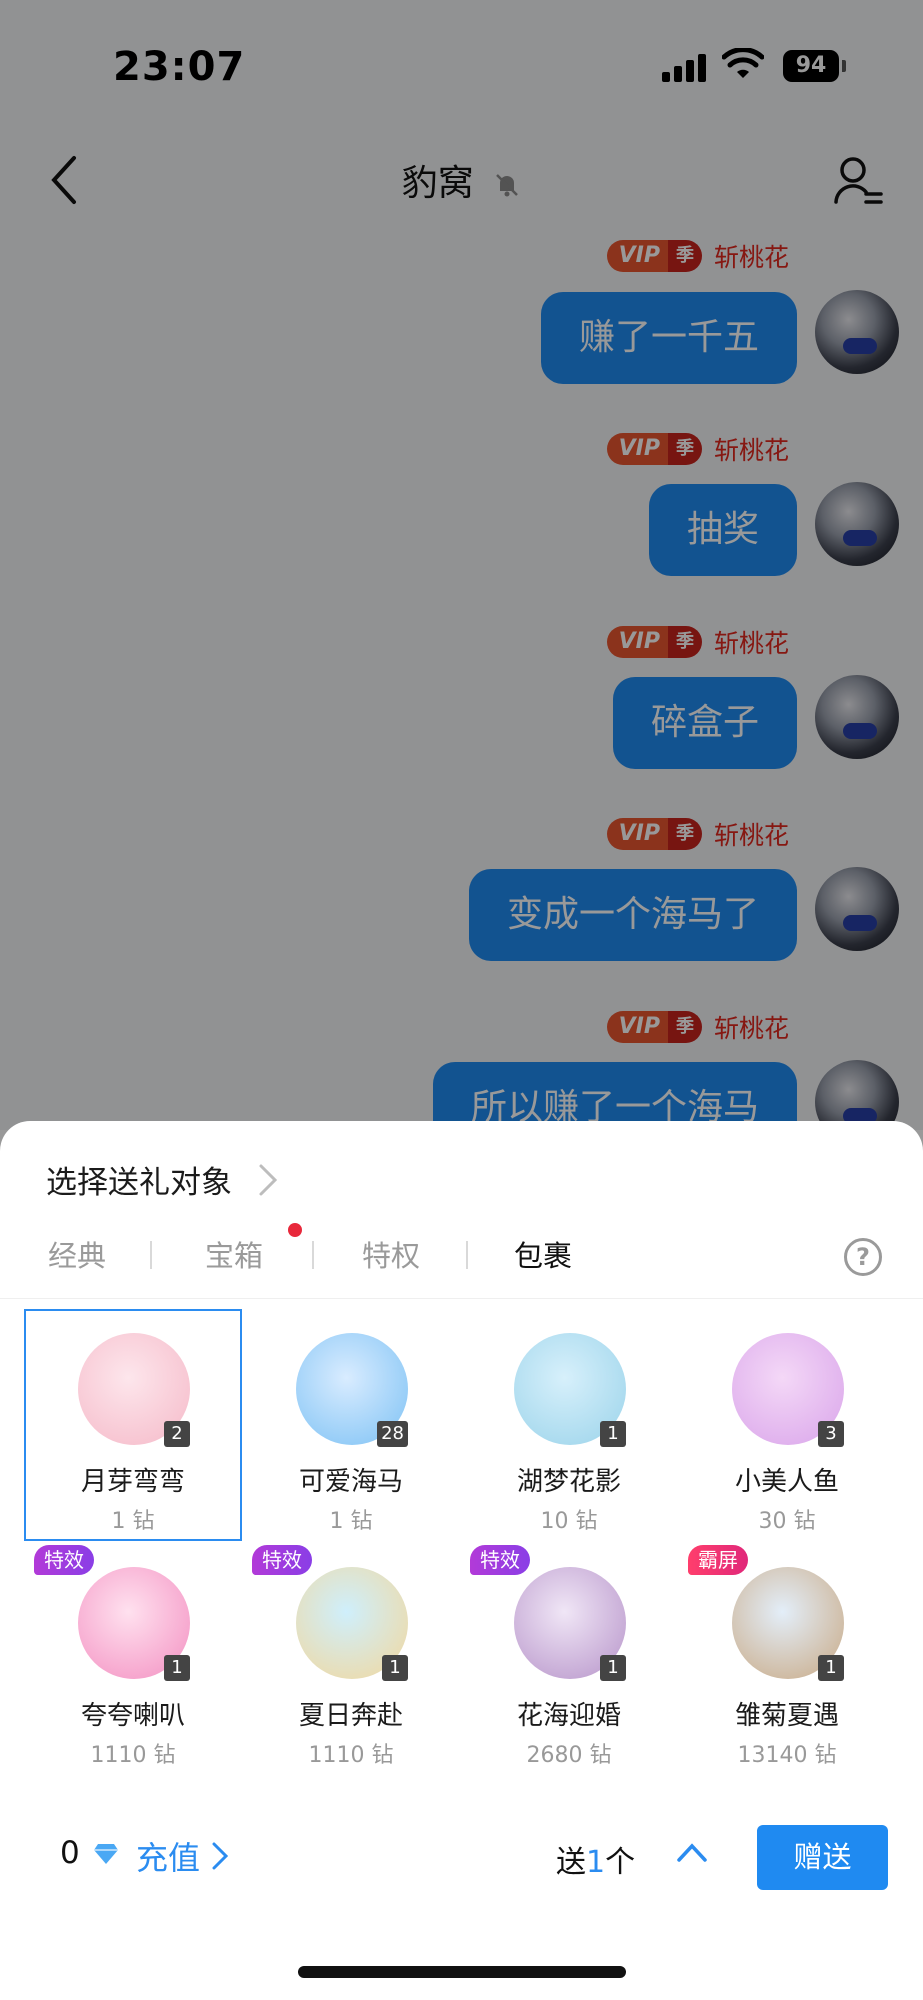  I want to click on gift-item: 1 湖梦花影 10 钻, so click(569, 1425).